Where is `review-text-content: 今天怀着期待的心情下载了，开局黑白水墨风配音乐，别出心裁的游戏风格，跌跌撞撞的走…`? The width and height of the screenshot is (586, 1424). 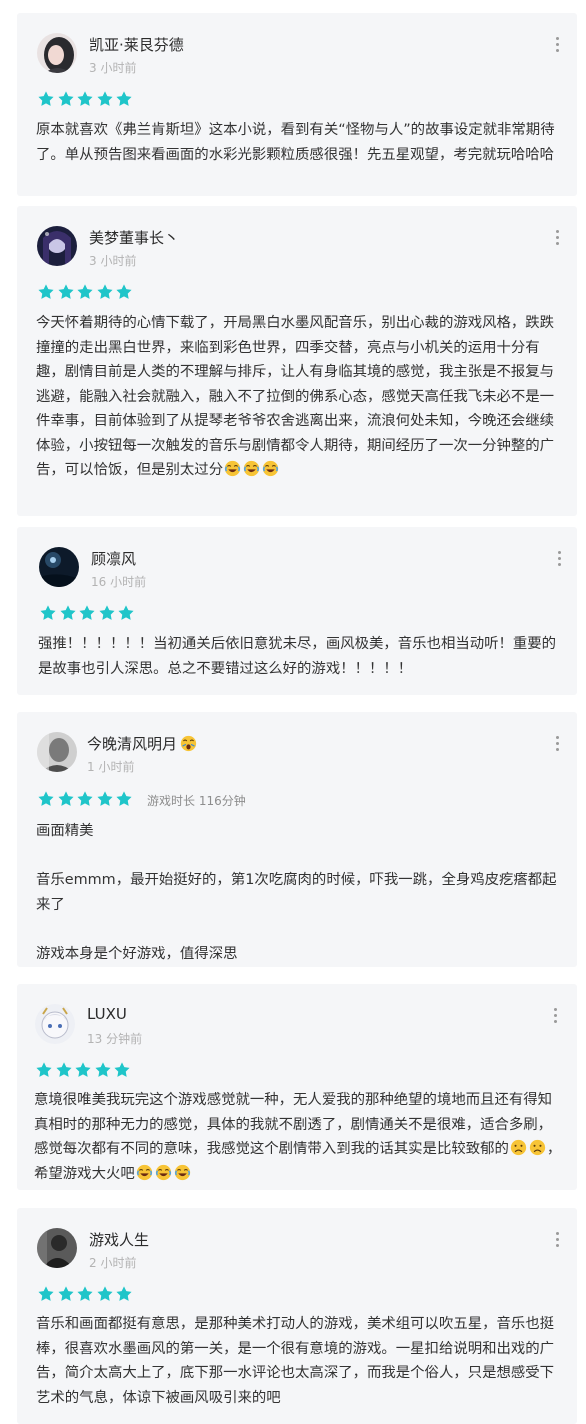
review-text-content: 今天怀着期待的心情下载了，开局黑白水墨风配音乐，别出心裁的游戏风格，跌跌撞撞的走… is located at coordinates (295, 396).